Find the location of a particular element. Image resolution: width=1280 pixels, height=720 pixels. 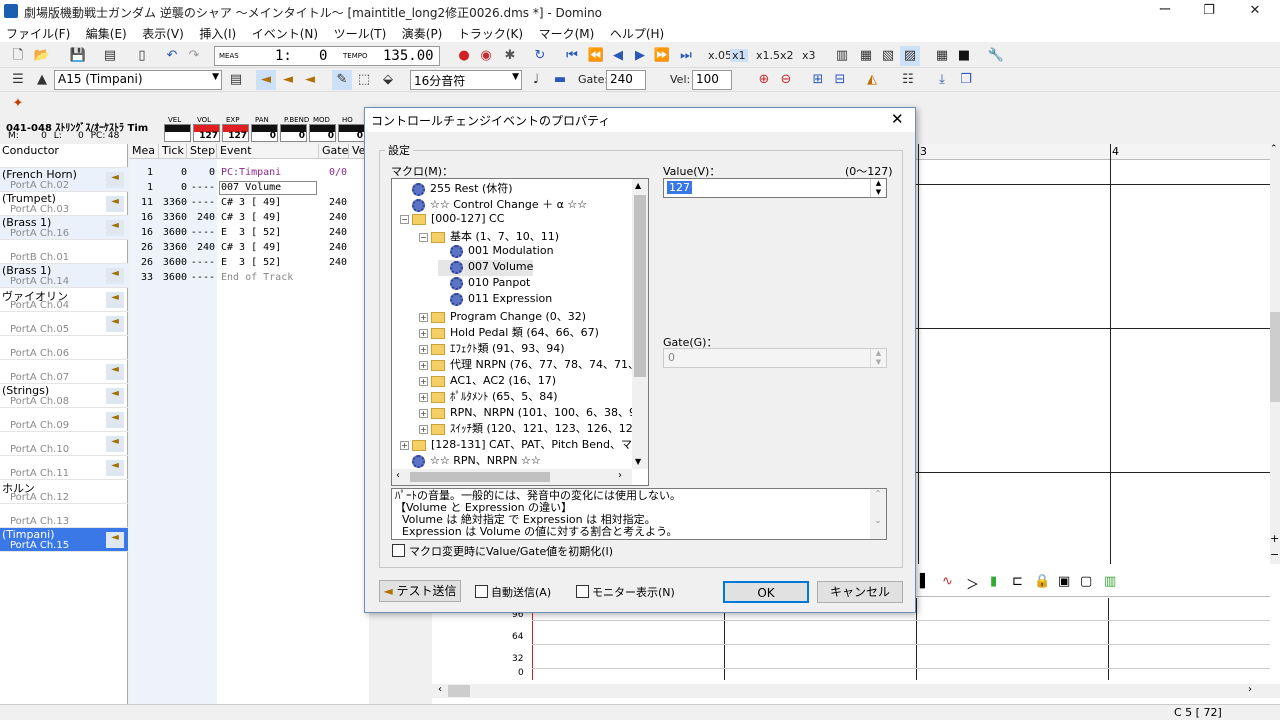

plugin-icon: ✦ is located at coordinates (18, 104).